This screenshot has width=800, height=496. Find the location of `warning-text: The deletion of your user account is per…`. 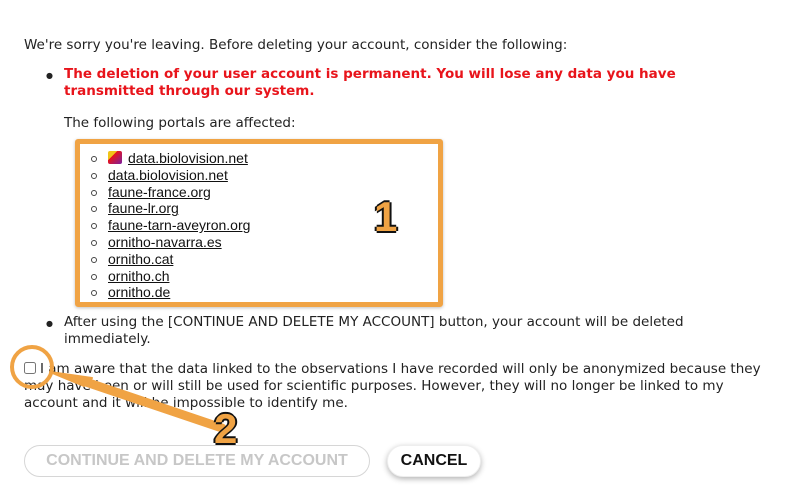

warning-text: The deletion of your user account is per… is located at coordinates (370, 82).